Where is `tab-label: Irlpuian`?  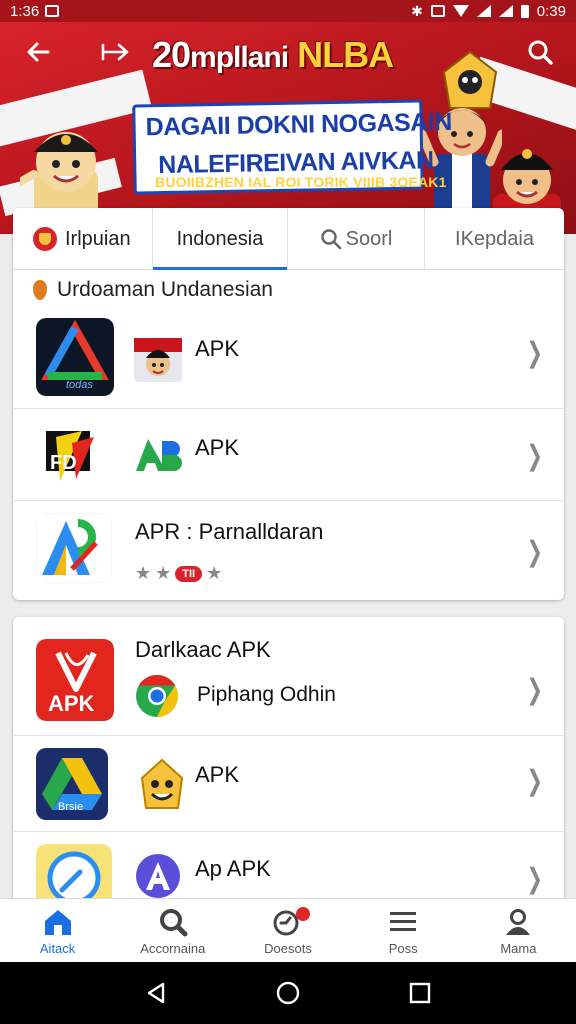 tab-label: Irlpuian is located at coordinates (98, 238).